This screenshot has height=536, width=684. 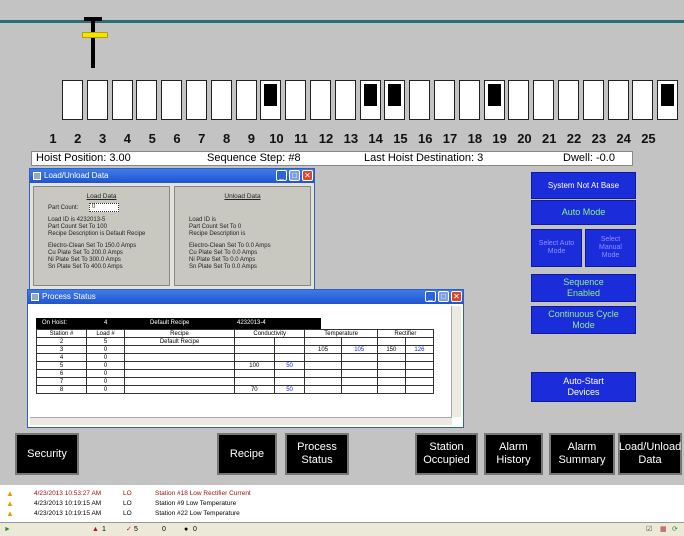 What do you see at coordinates (61, 349) in the screenshot?
I see `table-cell: 3` at bounding box center [61, 349].